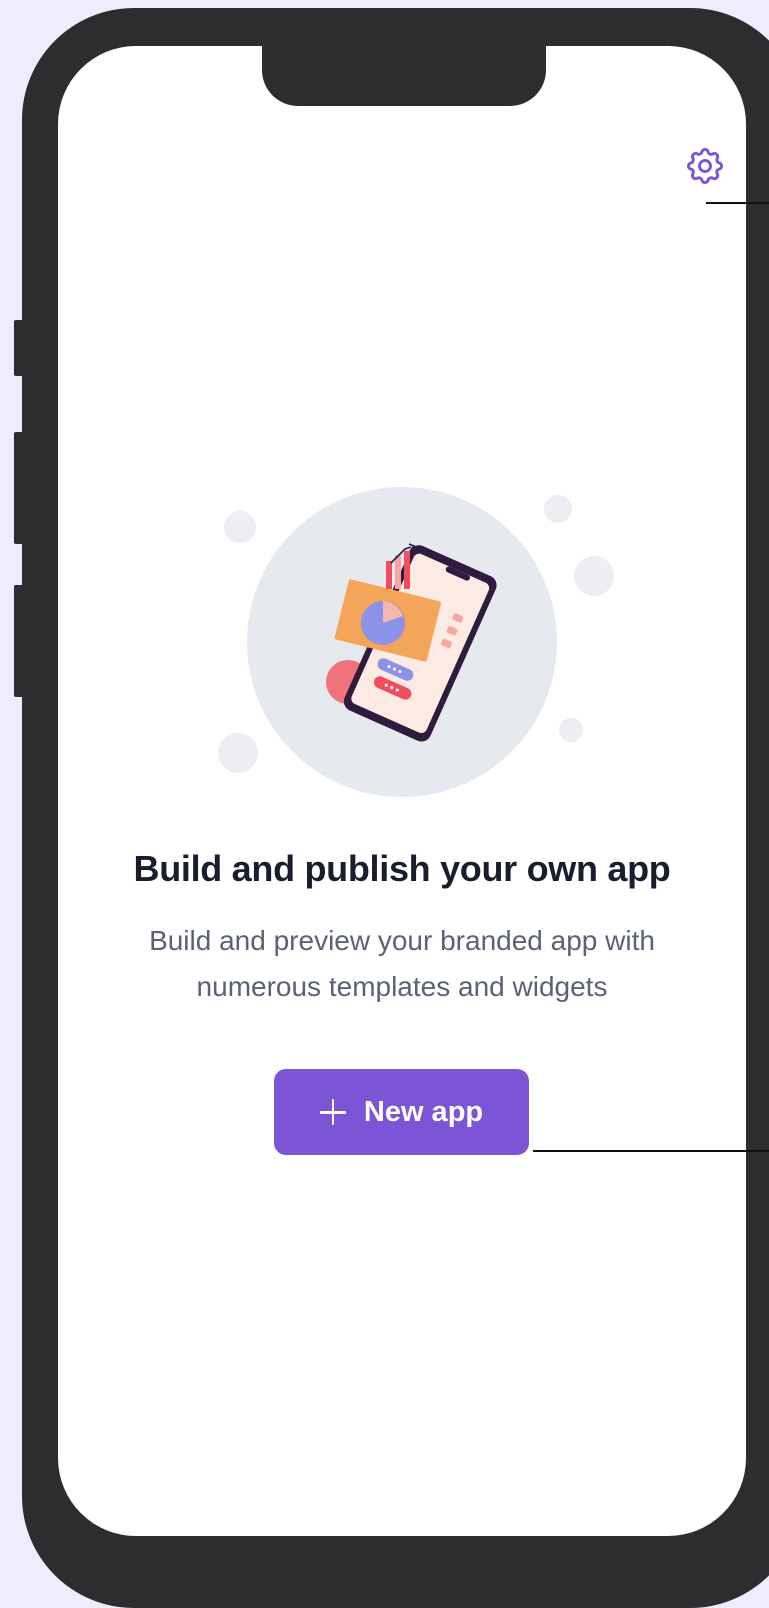  I want to click on side-button-volume-down, so click(19, 641).